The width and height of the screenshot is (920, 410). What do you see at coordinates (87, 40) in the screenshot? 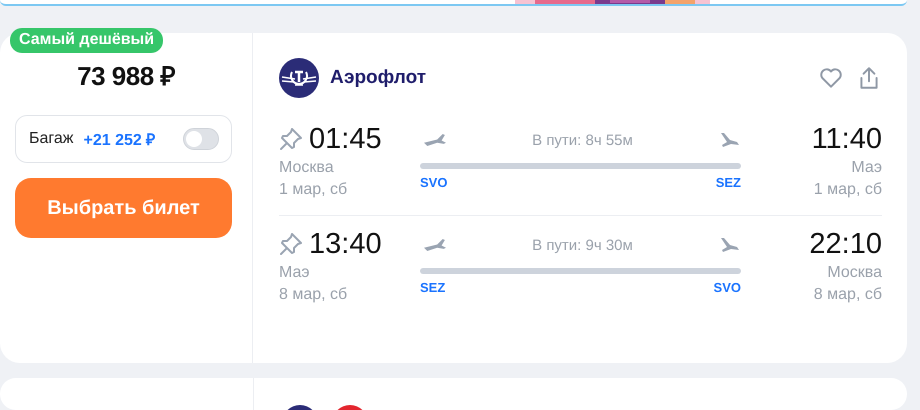
I see `cheapest-badge: Самый дешёвый` at bounding box center [87, 40].